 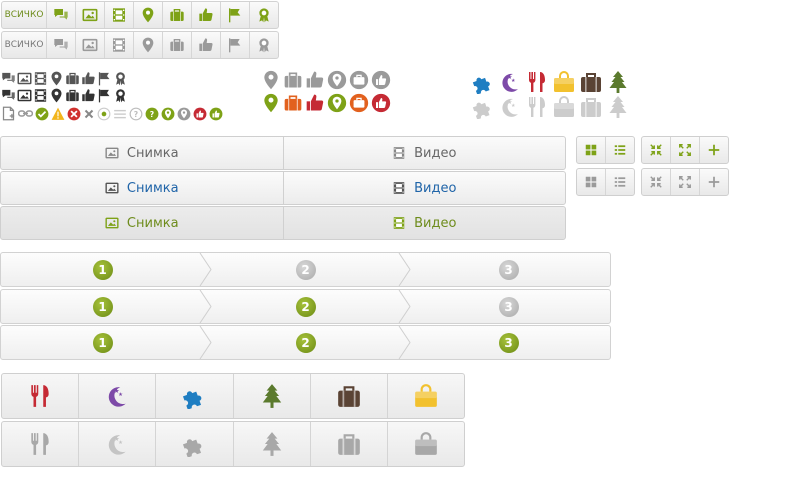 I want to click on close-small-icon, so click(x=89, y=114).